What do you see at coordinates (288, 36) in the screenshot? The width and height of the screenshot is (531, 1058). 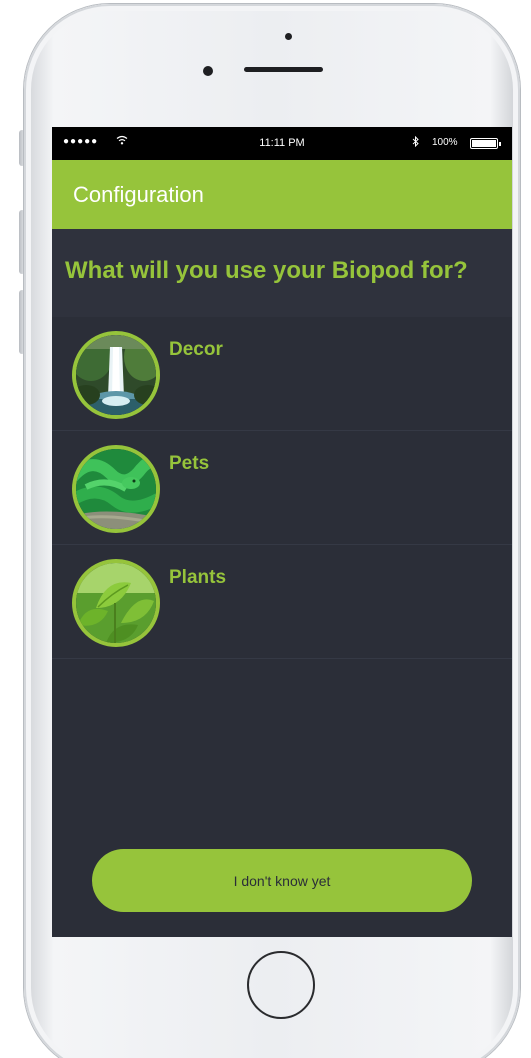 I see `proximity-sensor` at bounding box center [288, 36].